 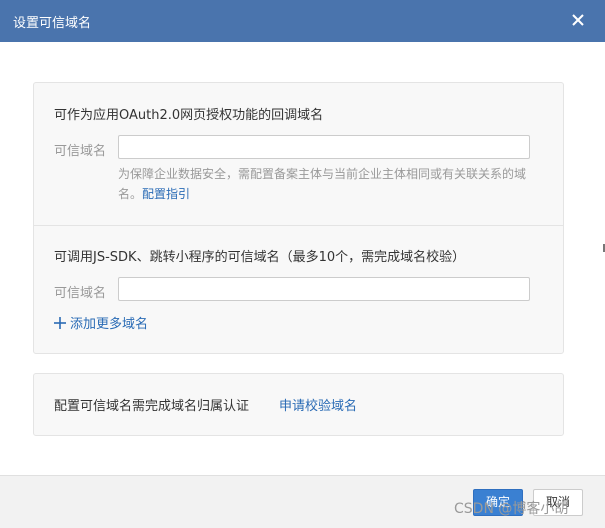 What do you see at coordinates (109, 324) in the screenshot?
I see `add-more-label: 添加更多域名` at bounding box center [109, 324].